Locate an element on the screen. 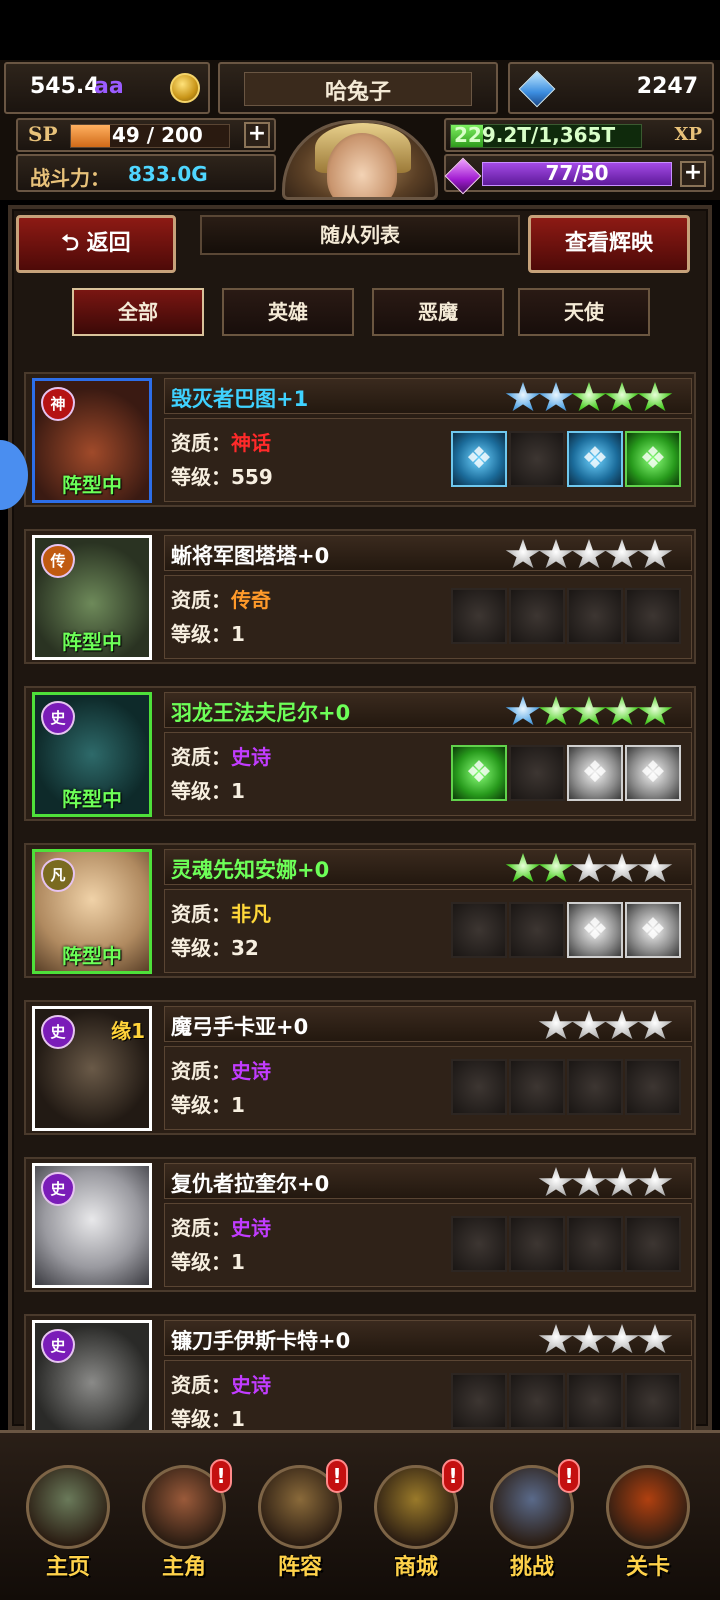  filter-hero: 英雄 is located at coordinates (288, 312).